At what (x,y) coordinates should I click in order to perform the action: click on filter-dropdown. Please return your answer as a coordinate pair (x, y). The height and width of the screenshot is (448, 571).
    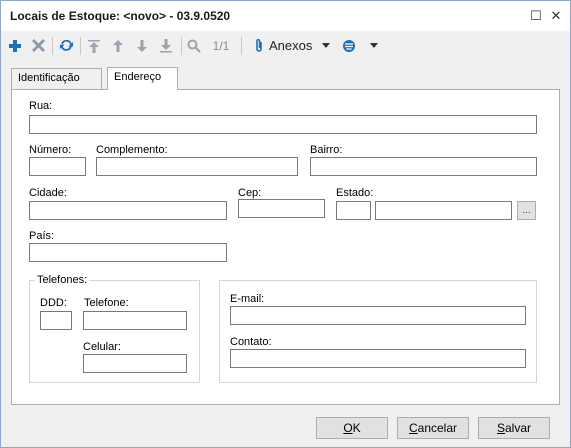
    Looking at the image, I should click on (374, 46).